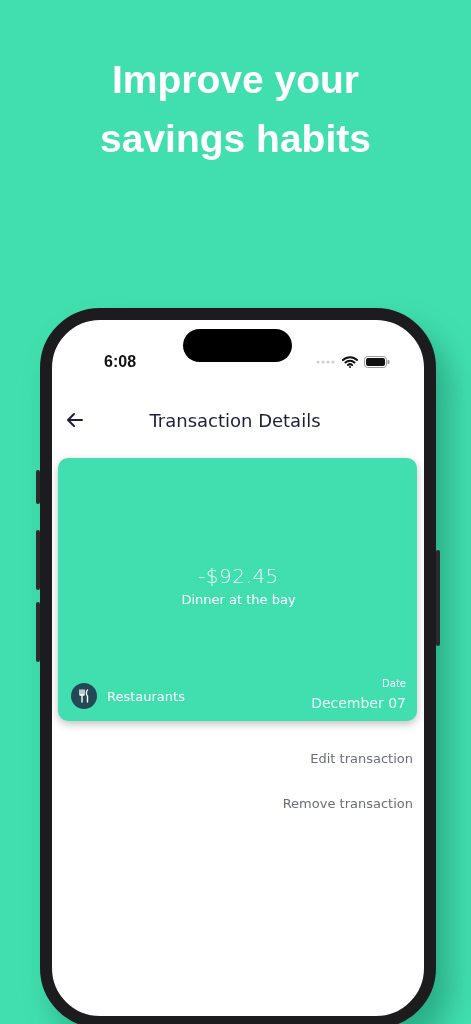 This screenshot has width=471, height=1024. What do you see at coordinates (326, 362) in the screenshot?
I see `signal-icon` at bounding box center [326, 362].